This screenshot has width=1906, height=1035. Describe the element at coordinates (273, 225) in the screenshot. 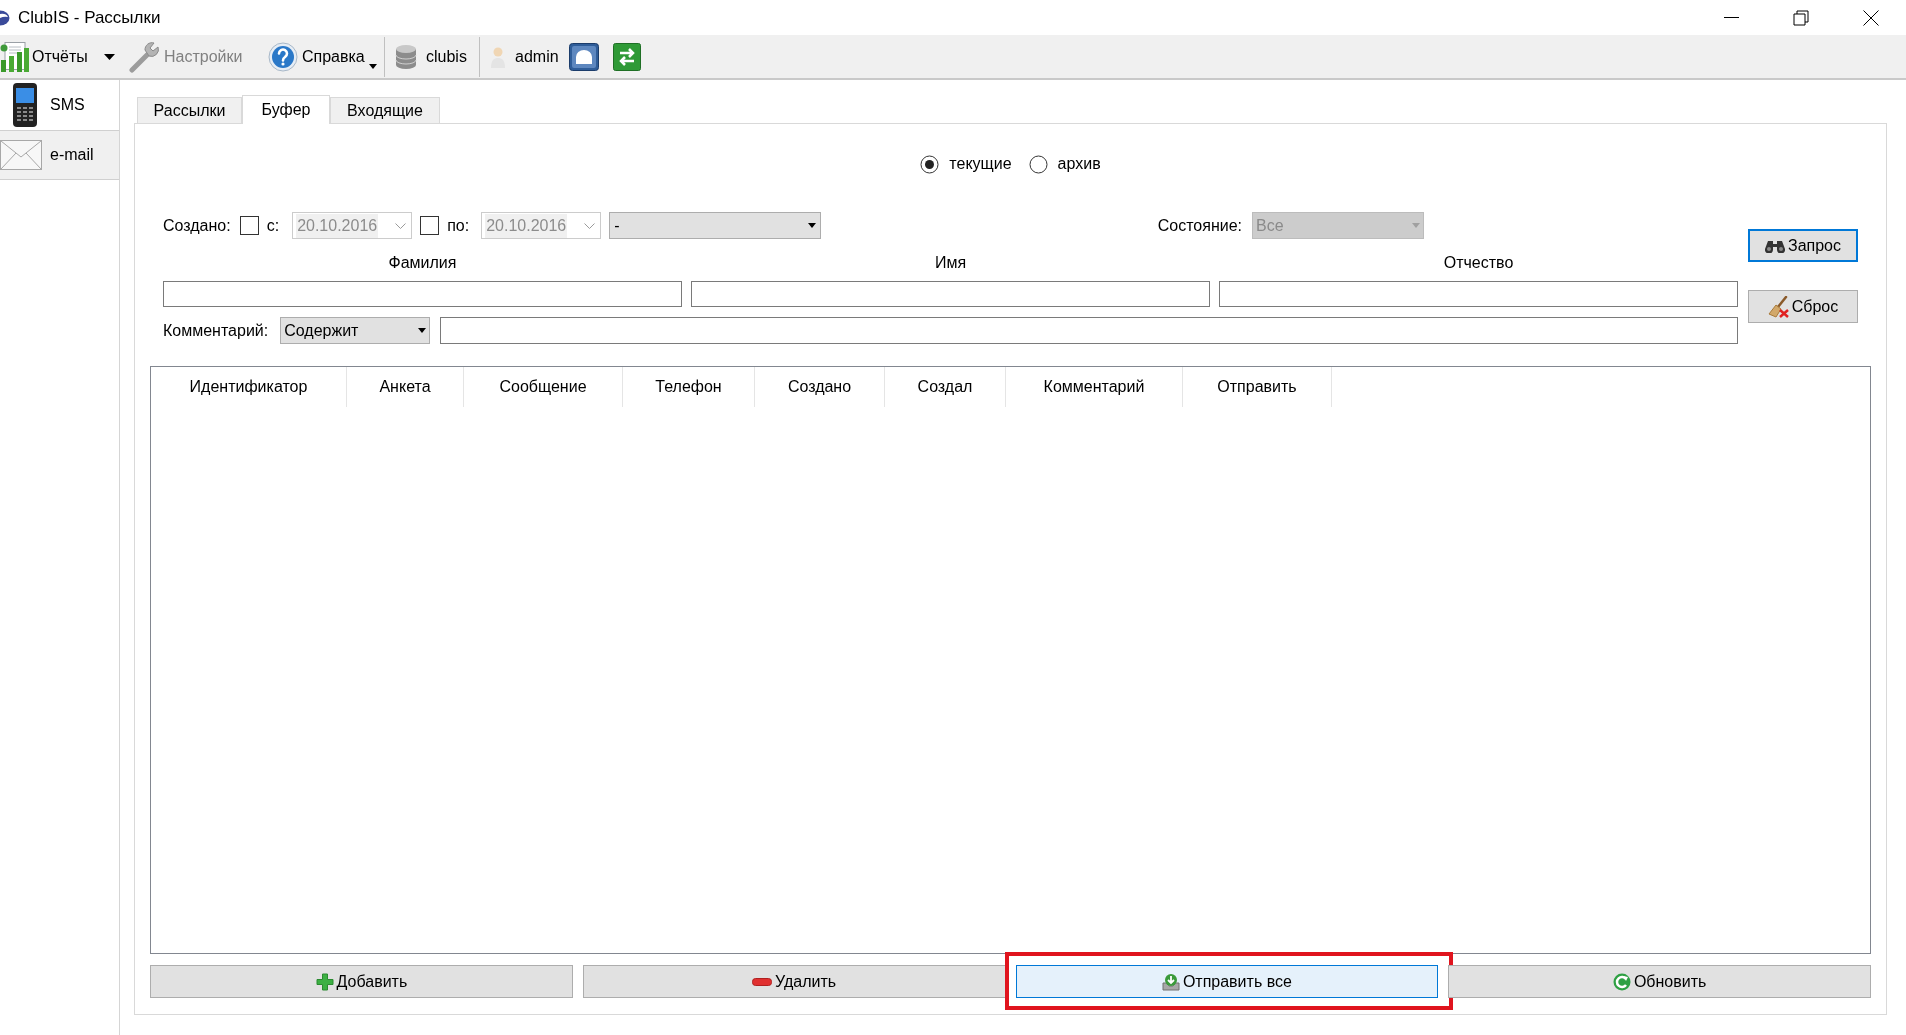

I see `field-label: с:` at that location.